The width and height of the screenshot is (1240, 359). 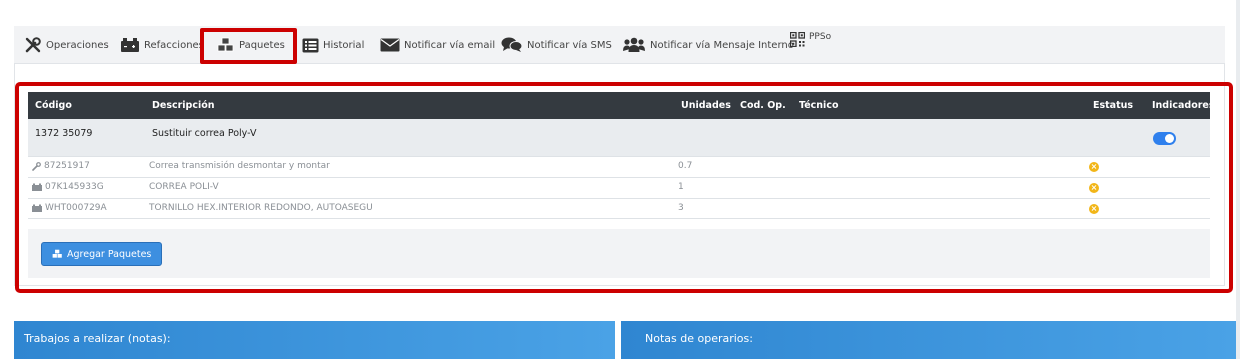 What do you see at coordinates (722, 45) in the screenshot?
I see `tab-label: Notificar vía Mensaje Interno` at bounding box center [722, 45].